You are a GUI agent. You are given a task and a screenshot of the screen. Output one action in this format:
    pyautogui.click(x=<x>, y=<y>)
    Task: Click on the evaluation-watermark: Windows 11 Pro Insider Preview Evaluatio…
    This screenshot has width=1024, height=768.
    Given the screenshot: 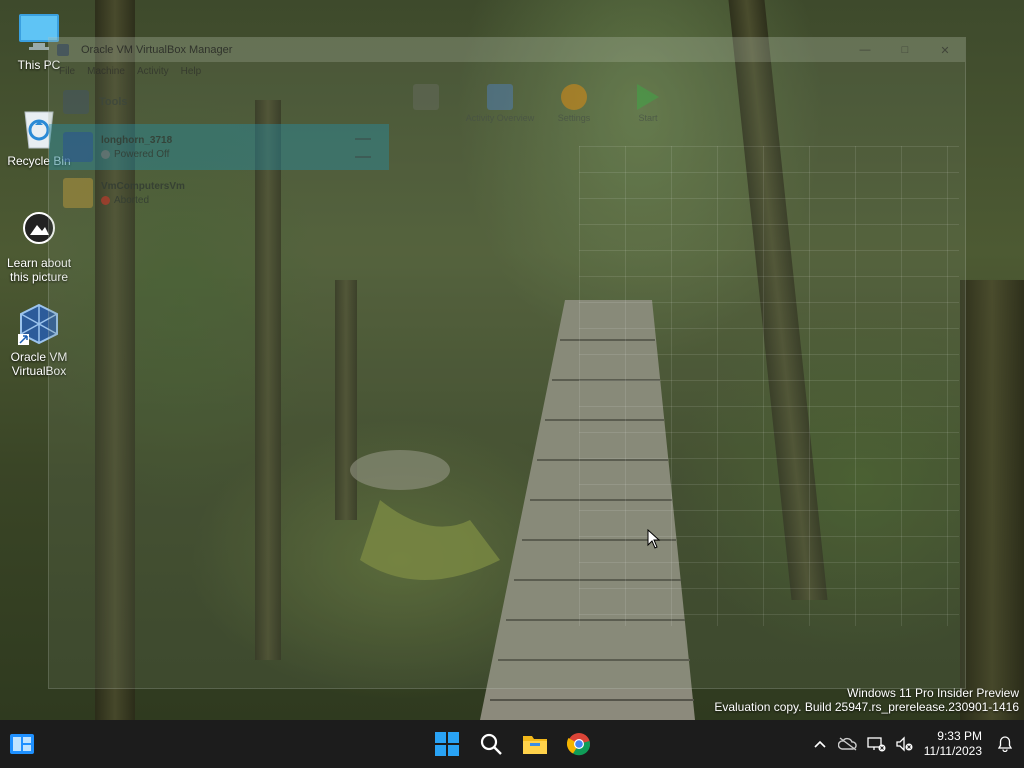 What is the action you would take?
    pyautogui.click(x=866, y=700)
    